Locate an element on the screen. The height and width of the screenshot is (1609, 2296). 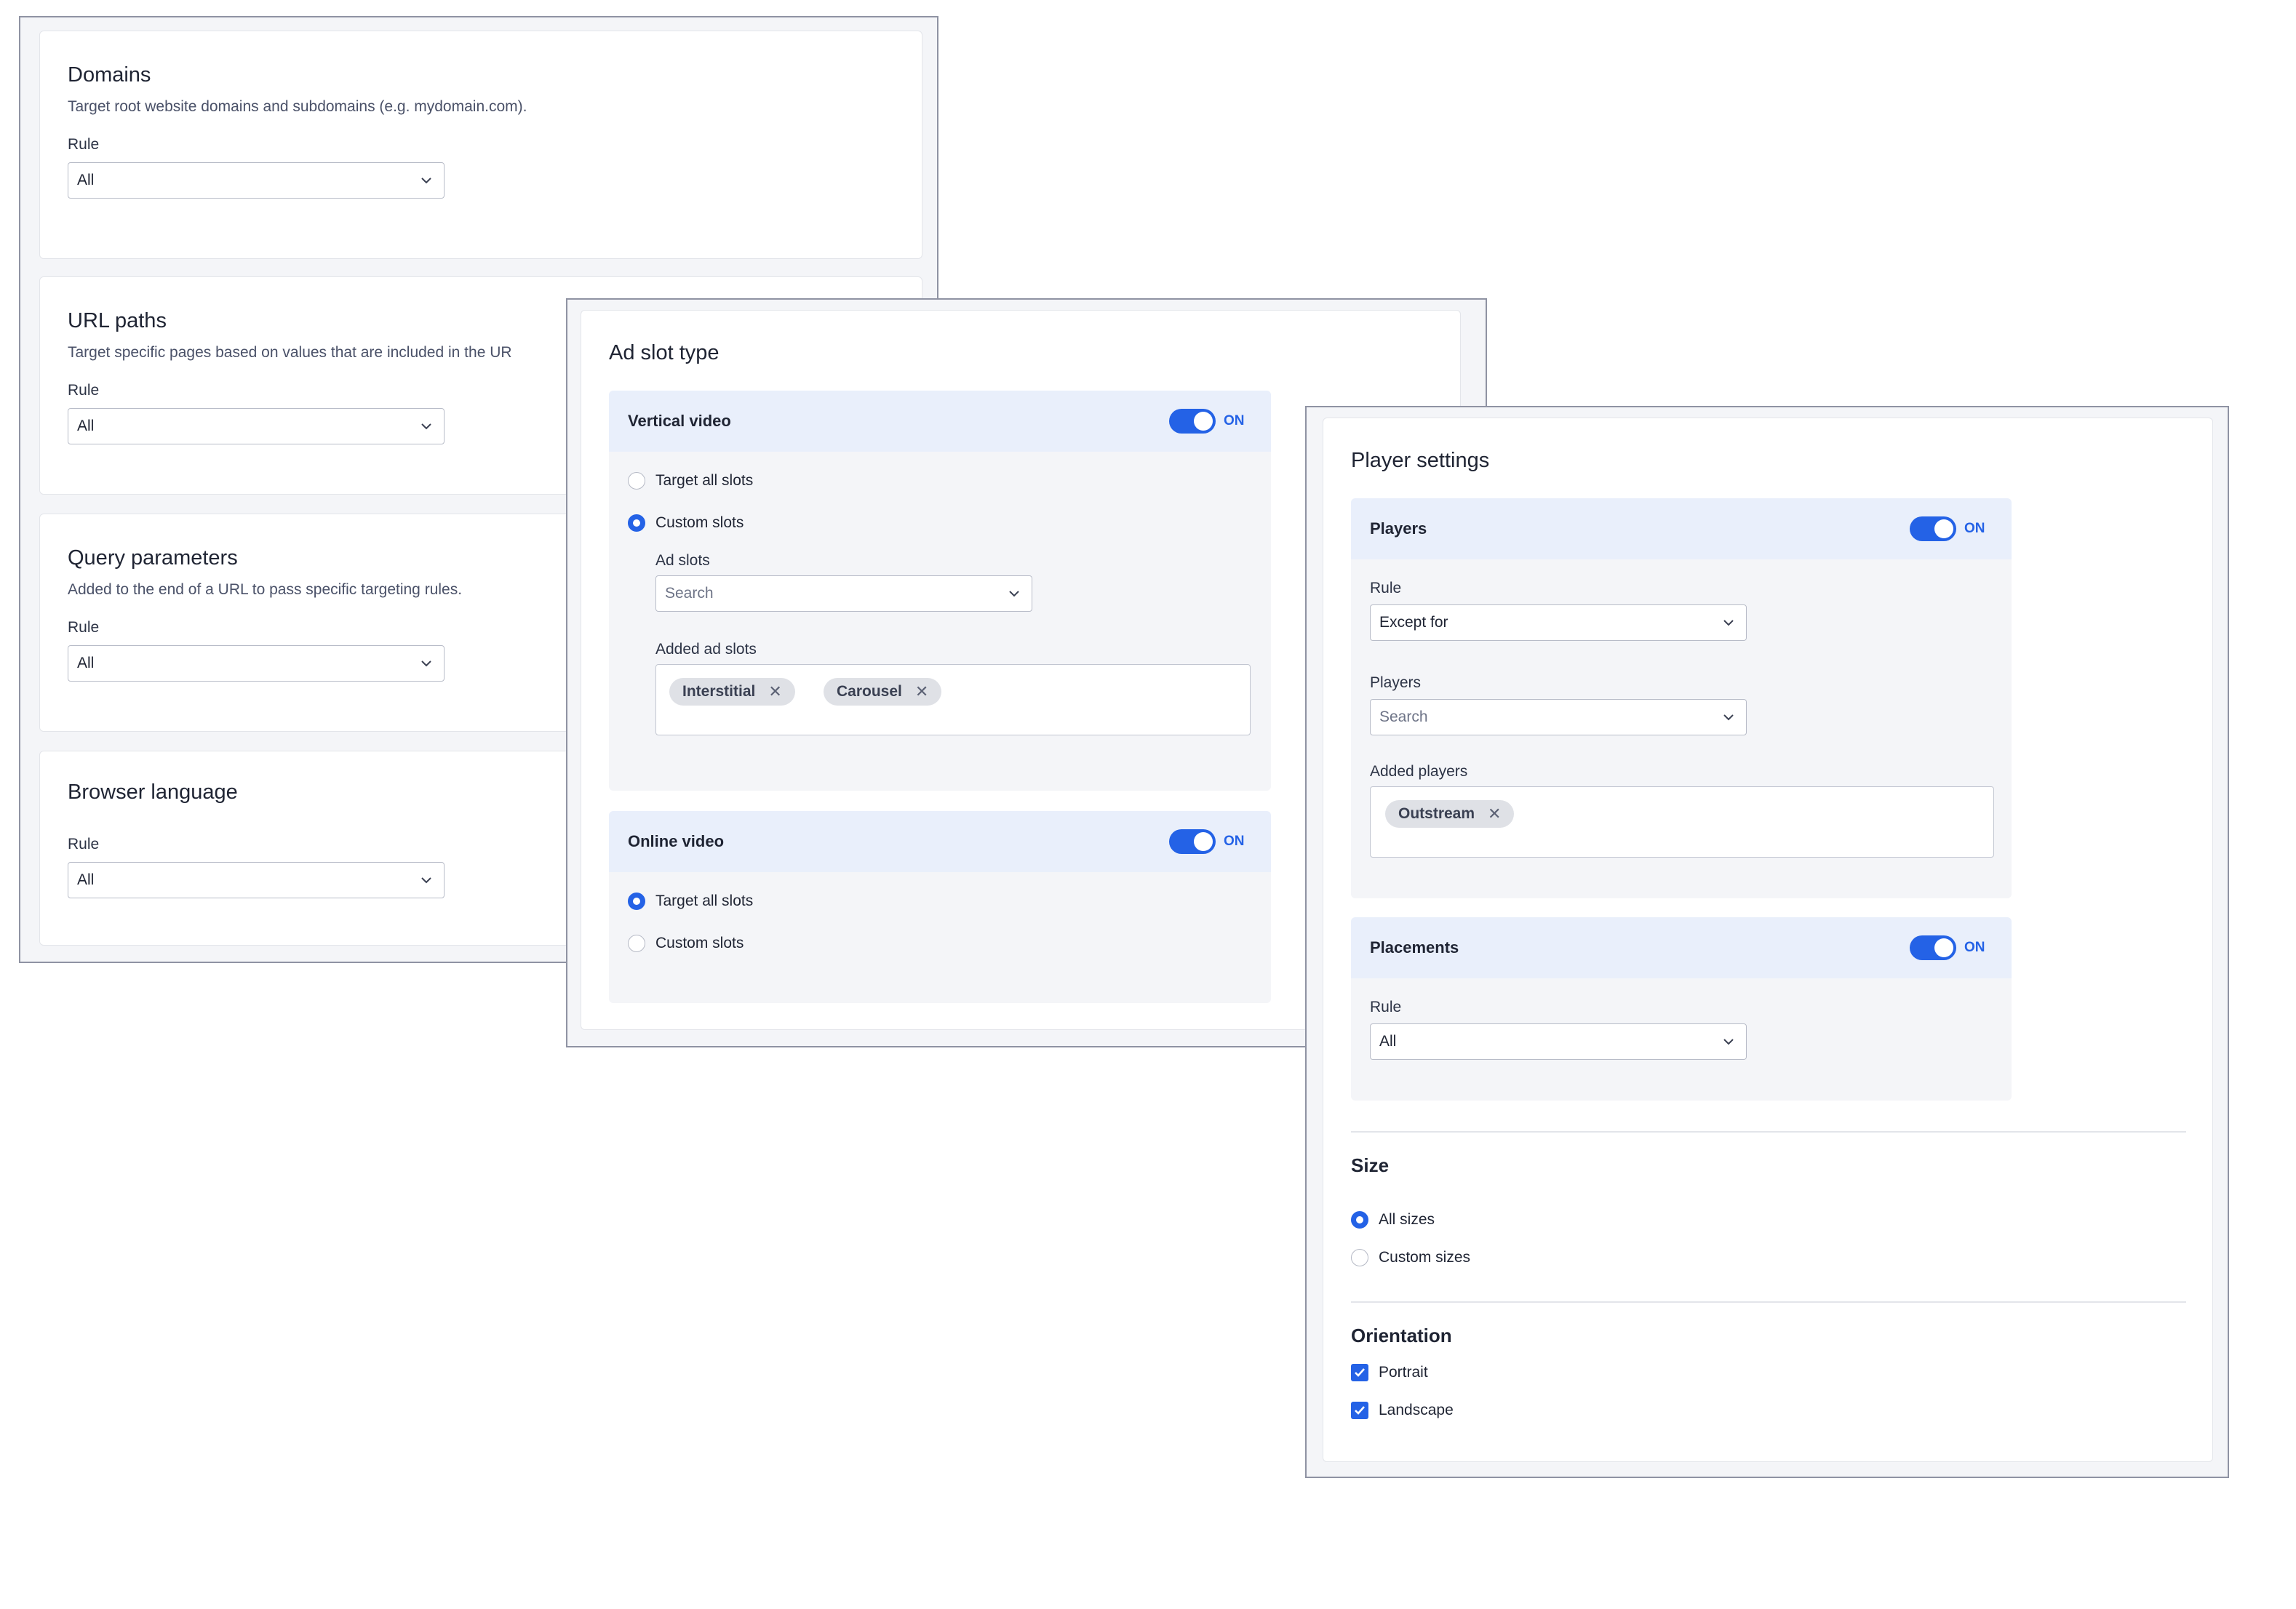
added-players-label: Added players is located at coordinates (1419, 771).